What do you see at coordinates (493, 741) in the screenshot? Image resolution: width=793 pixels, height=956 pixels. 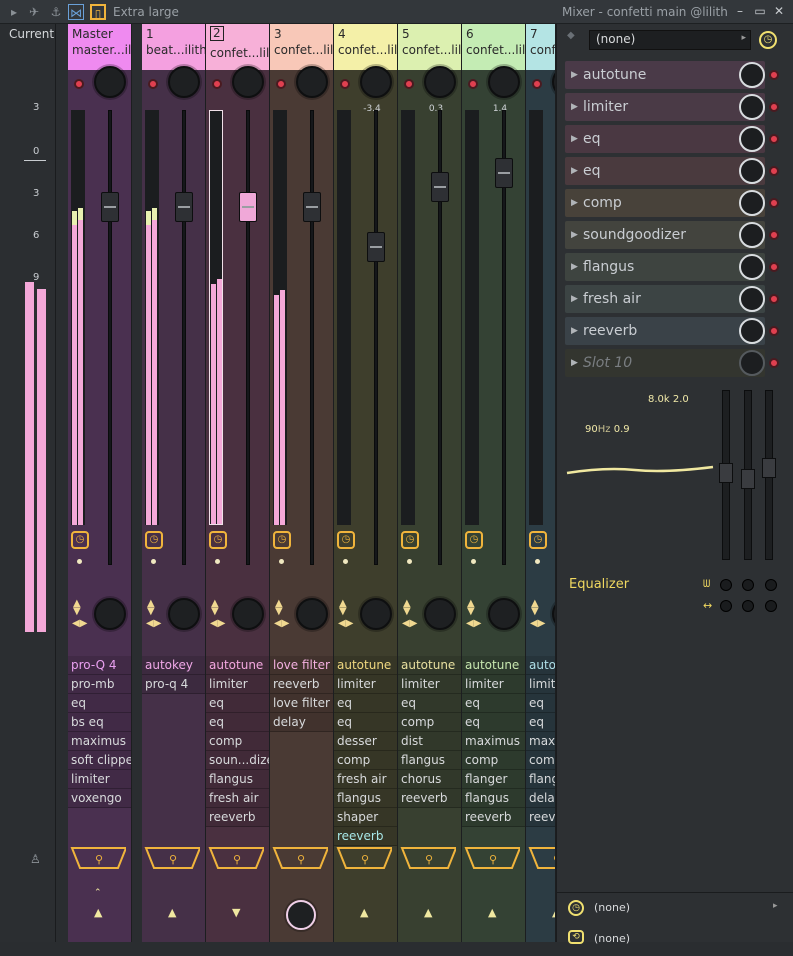 I see `fx-slot: maximus` at bounding box center [493, 741].